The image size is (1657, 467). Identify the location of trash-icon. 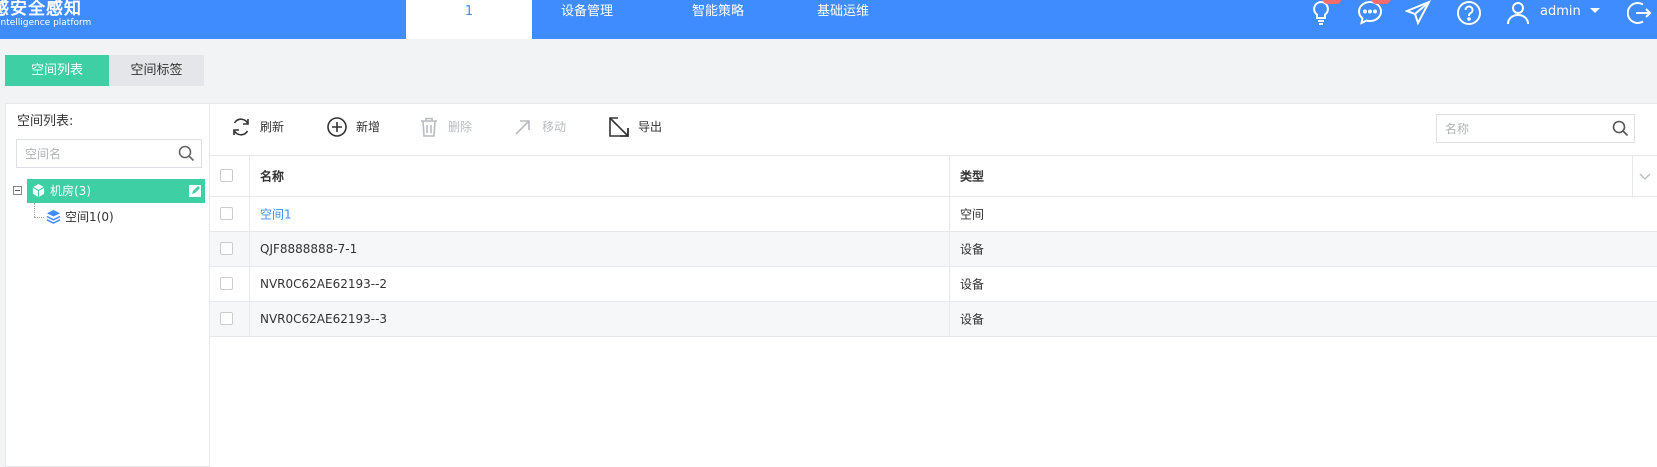
(429, 127).